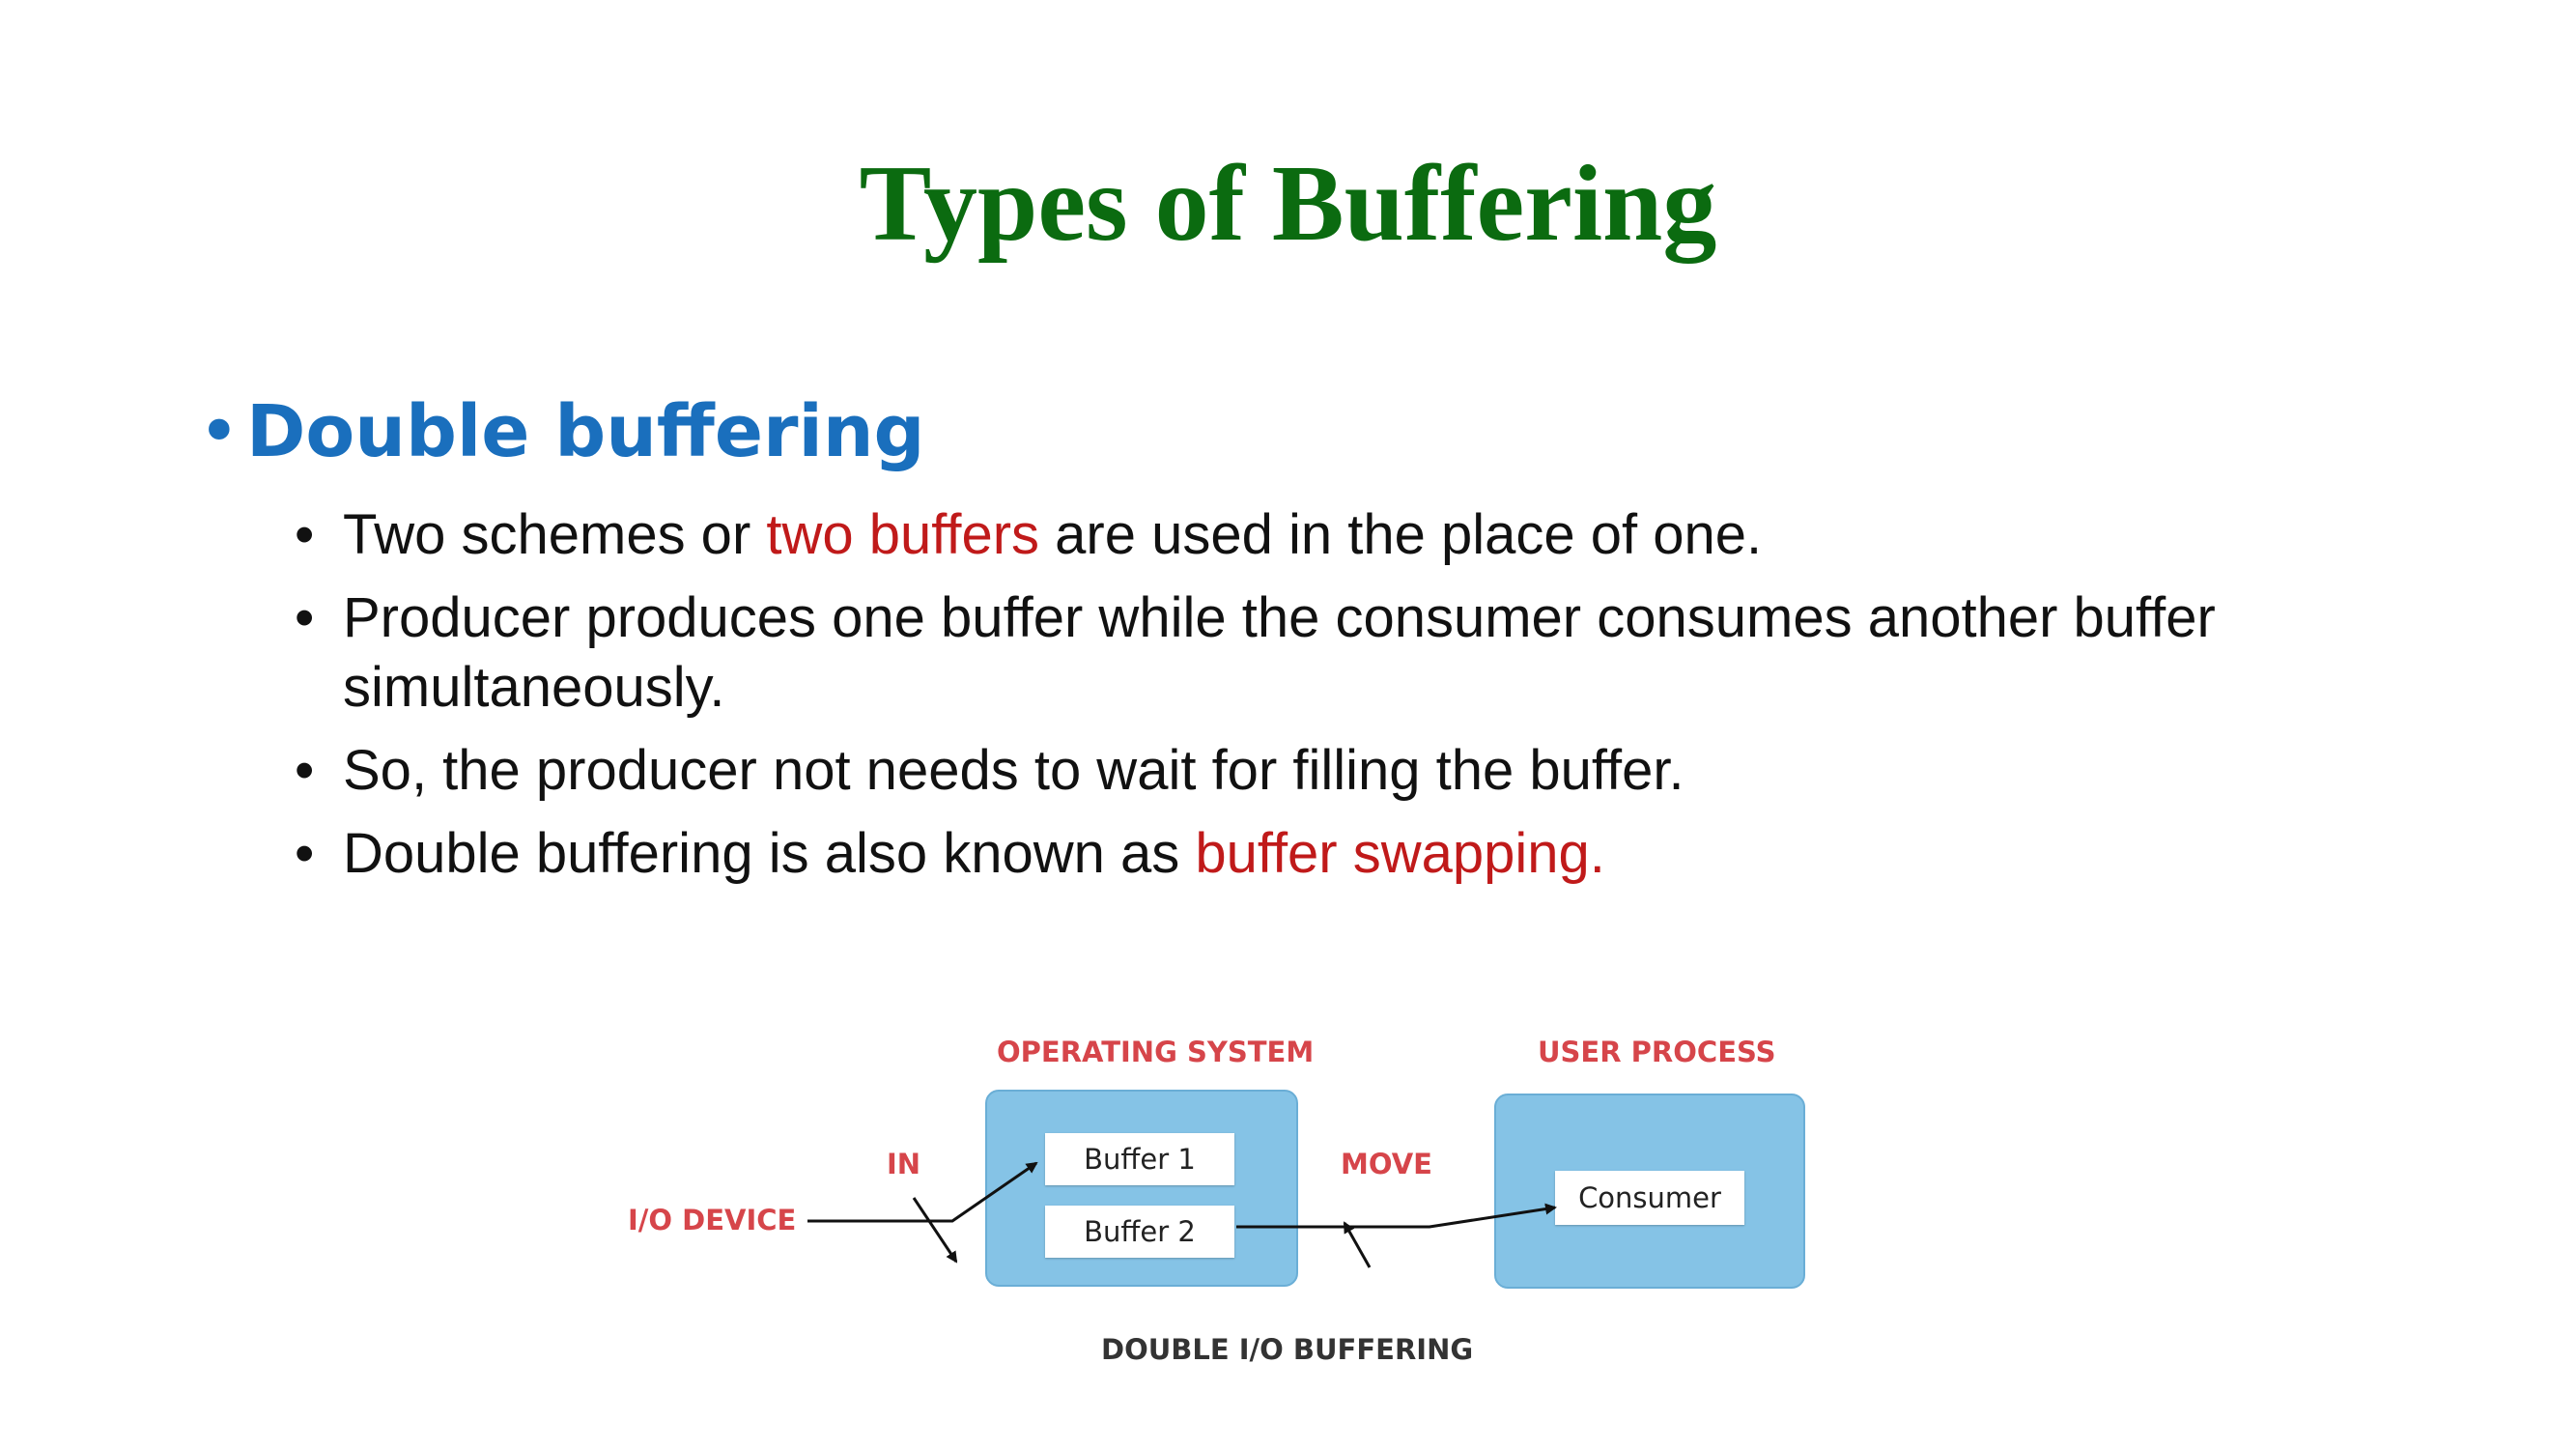  Describe the element at coordinates (1182, 1214) in the screenshot. I see `diagram-arrows` at that location.